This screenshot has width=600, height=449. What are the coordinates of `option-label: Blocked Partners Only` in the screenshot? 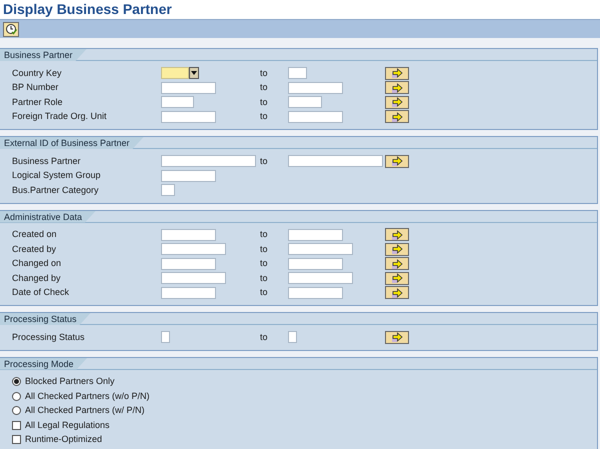 It's located at (70, 381).